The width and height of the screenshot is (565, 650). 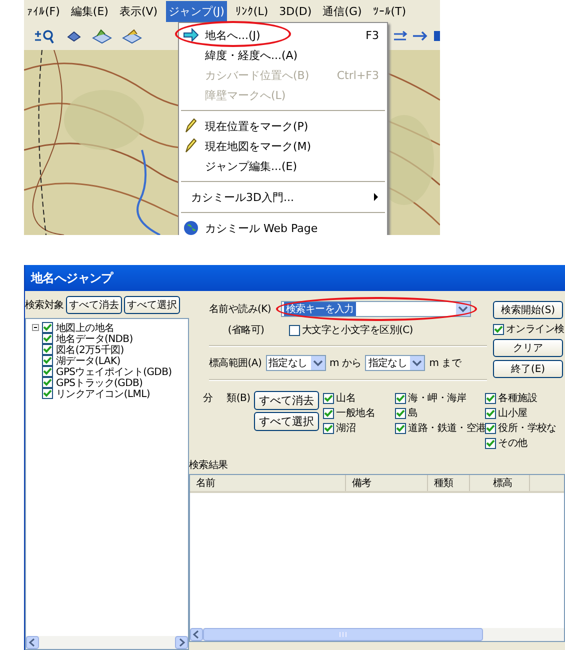 I want to click on double-arrow-icon, so click(x=401, y=36).